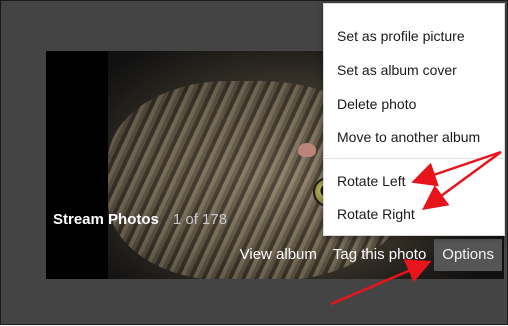 Image resolution: width=508 pixels, height=326 pixels. What do you see at coordinates (200, 219) in the screenshot?
I see `photo-counter: 1 of 178` at bounding box center [200, 219].